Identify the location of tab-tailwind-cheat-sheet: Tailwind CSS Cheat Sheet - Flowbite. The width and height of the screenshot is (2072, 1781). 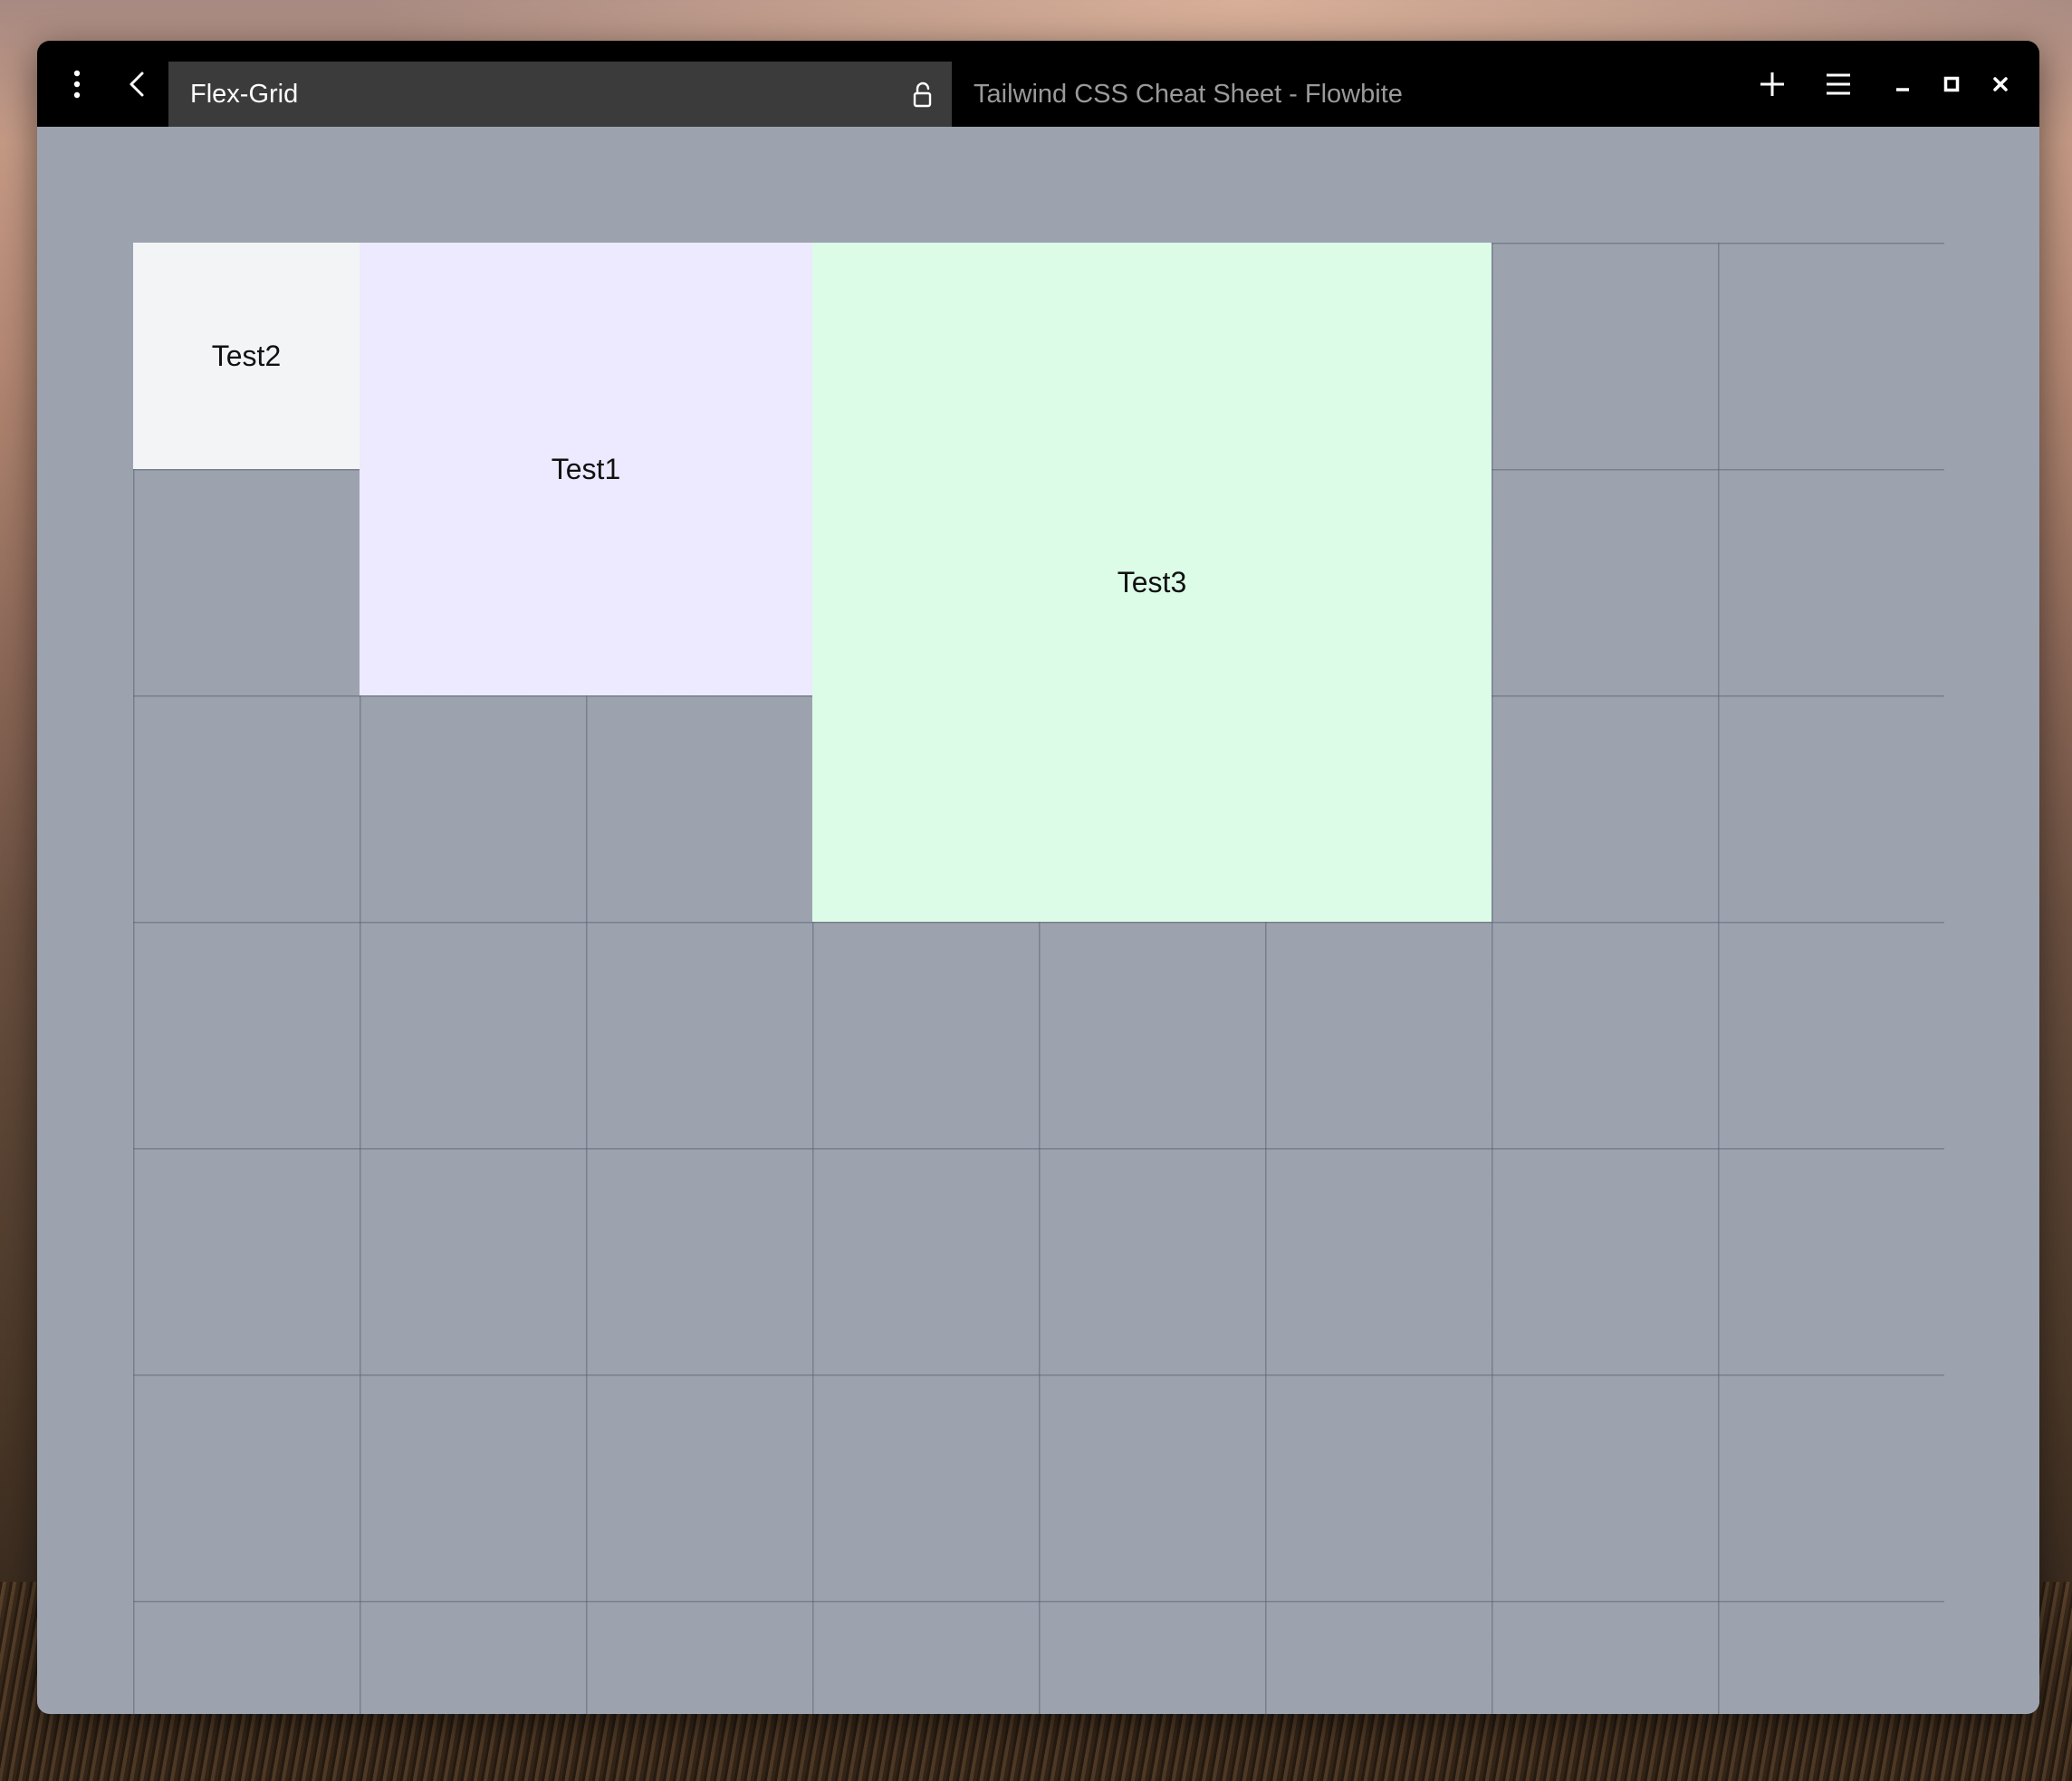
(1337, 95).